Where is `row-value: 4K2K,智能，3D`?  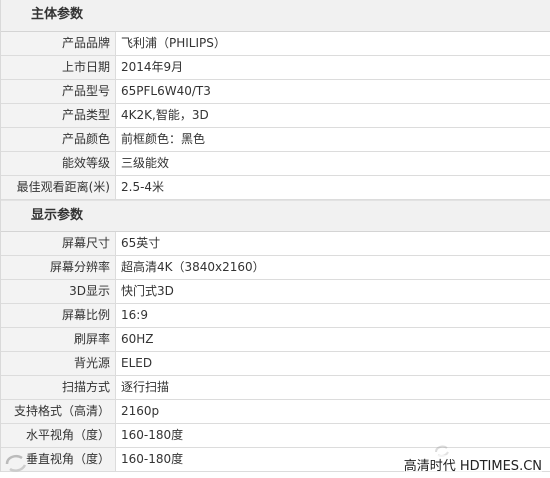
row-value: 4K2K,智能，3D is located at coordinates (165, 115).